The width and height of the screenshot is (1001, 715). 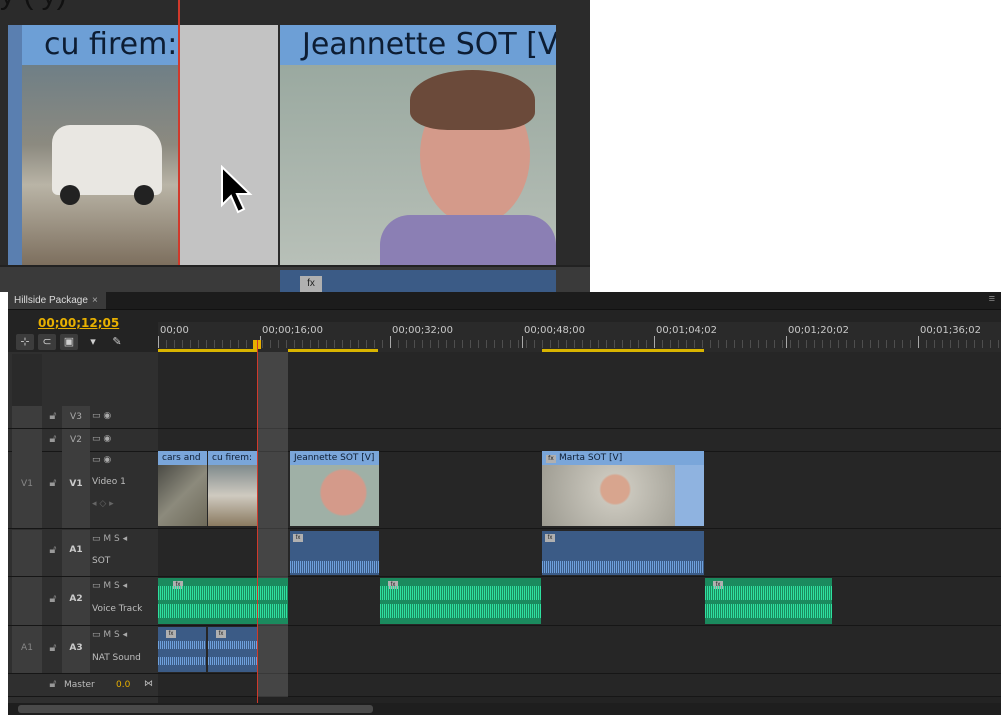 What do you see at coordinates (418, 165) in the screenshot?
I see `zoom-thumbnail-jeannette` at bounding box center [418, 165].